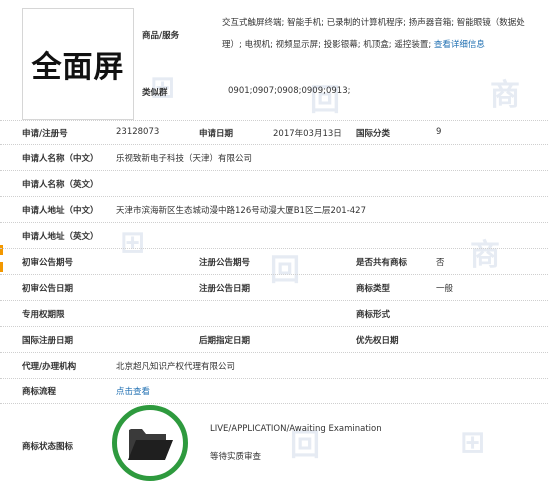 The width and height of the screenshot is (548, 481). Describe the element at coordinates (382, 263) in the screenshot. I see `shared-label: 是否共有商标` at that location.